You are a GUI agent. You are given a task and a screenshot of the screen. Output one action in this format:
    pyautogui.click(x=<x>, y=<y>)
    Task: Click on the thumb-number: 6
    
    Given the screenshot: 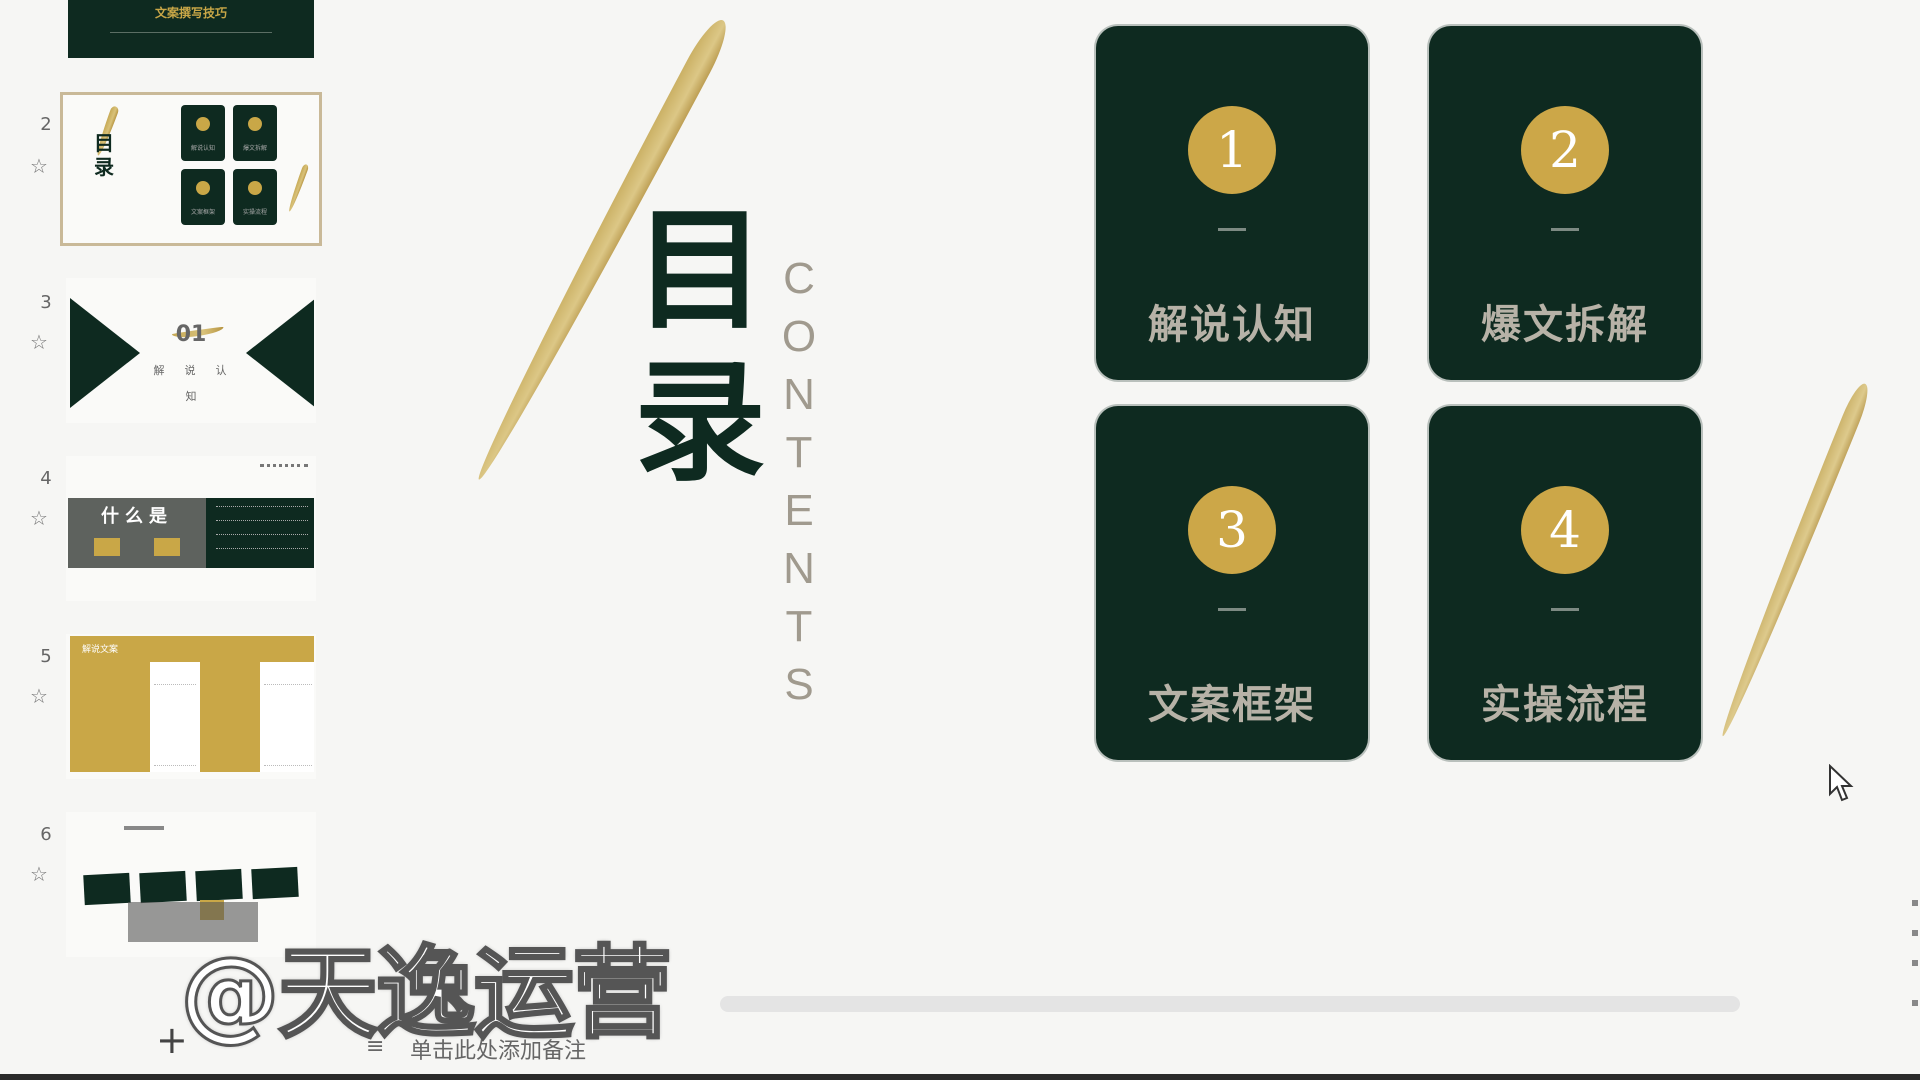 What is the action you would take?
    pyautogui.click(x=46, y=834)
    